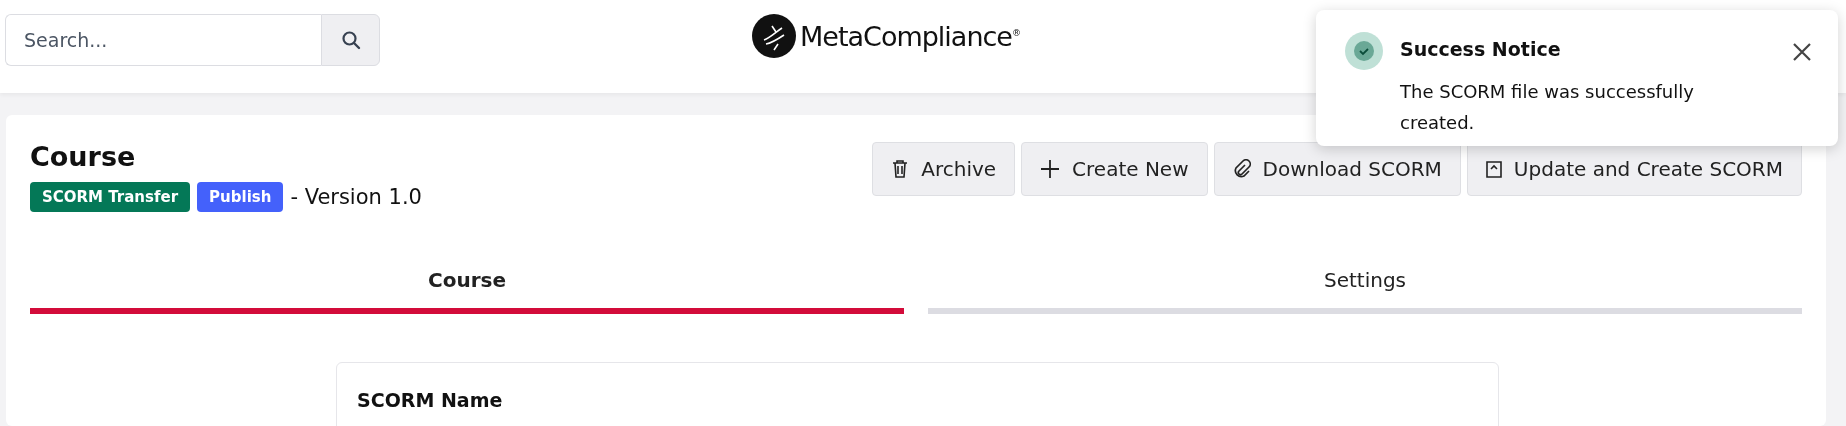  Describe the element at coordinates (910, 36) in the screenshot. I see `logo-text: MetaCompliance$^{®}$` at that location.